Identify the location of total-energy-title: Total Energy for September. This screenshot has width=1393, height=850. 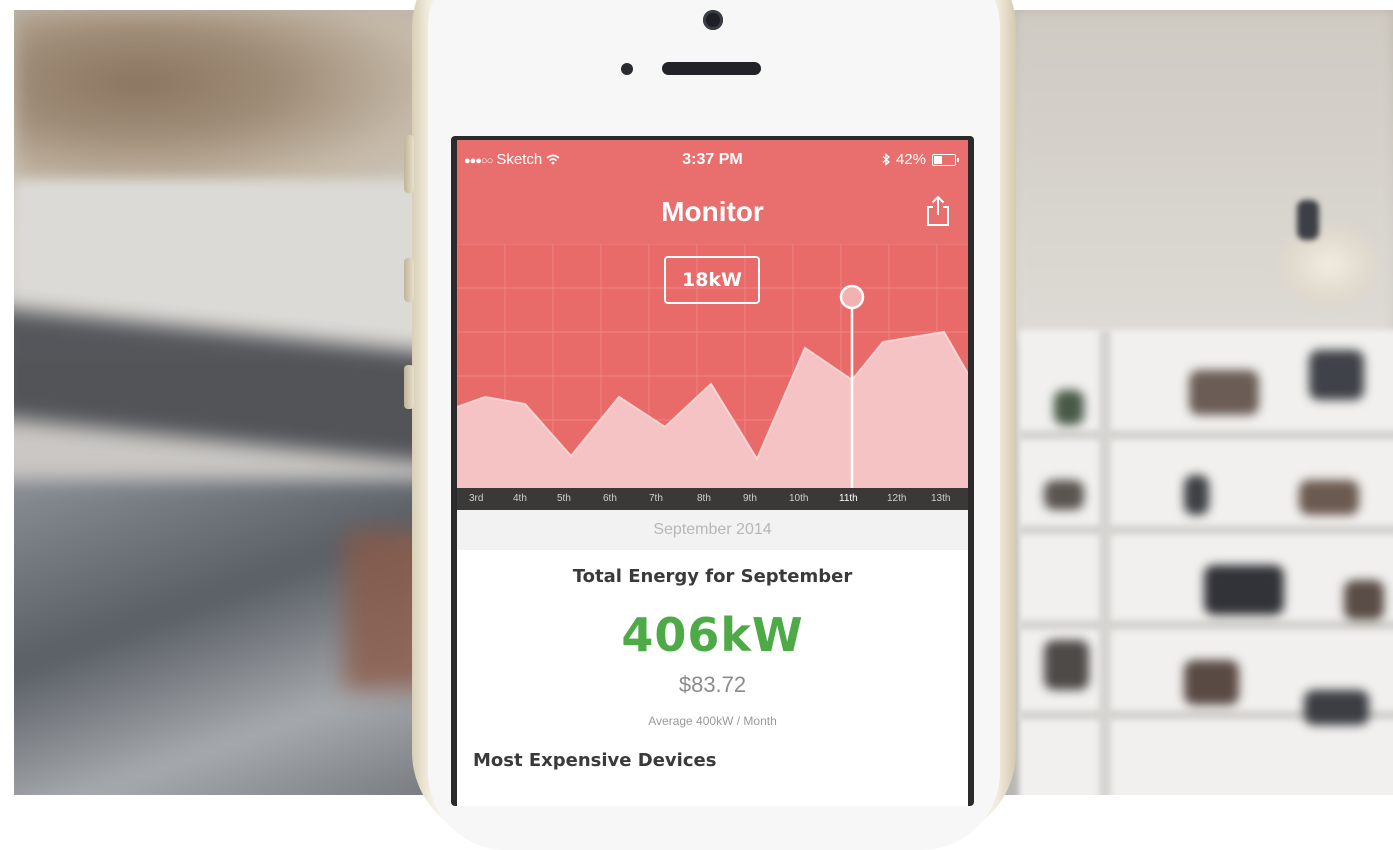
(712, 576).